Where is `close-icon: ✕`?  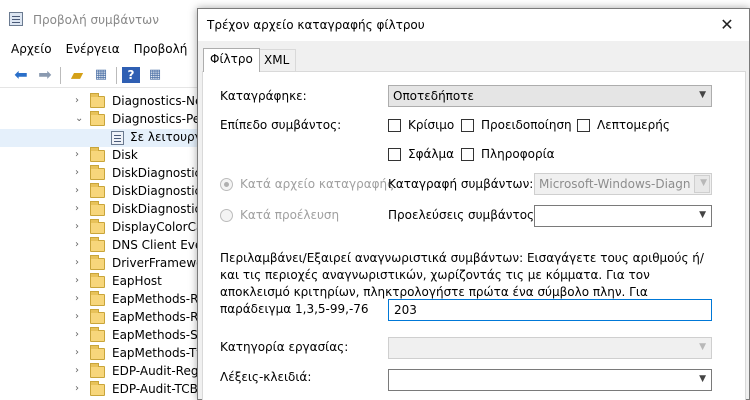 close-icon: ✕ is located at coordinates (727, 25).